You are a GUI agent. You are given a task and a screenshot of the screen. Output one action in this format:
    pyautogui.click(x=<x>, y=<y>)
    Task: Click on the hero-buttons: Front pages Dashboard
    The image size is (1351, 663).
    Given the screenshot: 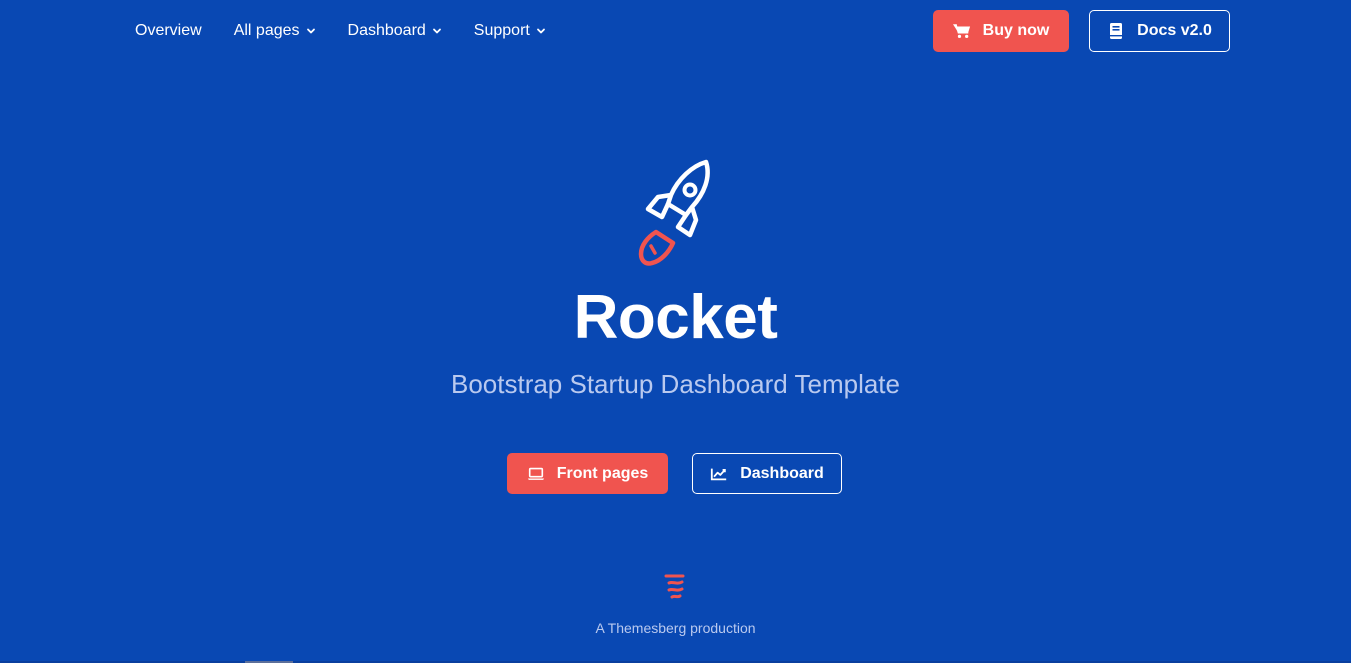 What is the action you would take?
    pyautogui.click(x=674, y=473)
    